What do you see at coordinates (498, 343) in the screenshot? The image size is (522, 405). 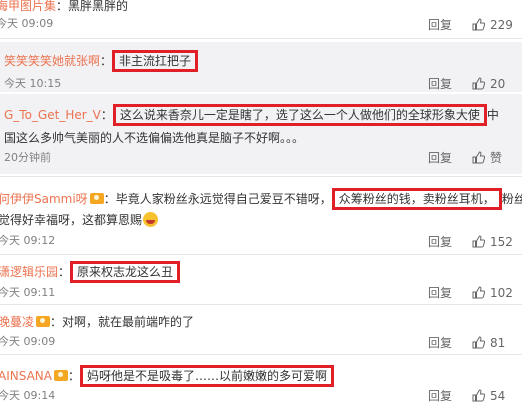 I see `like-count: 81` at bounding box center [498, 343].